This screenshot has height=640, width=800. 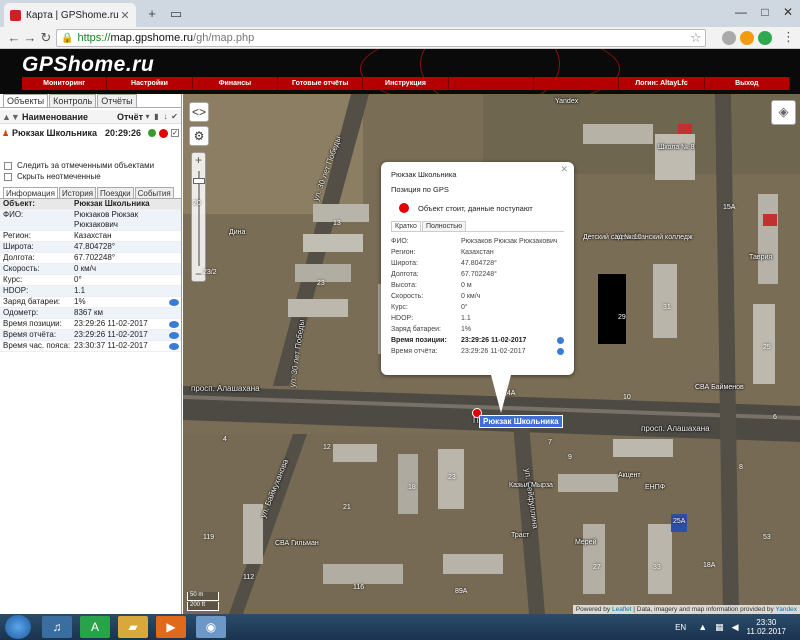 I want to click on place-label: Казыл Мырза, so click(x=531, y=485).